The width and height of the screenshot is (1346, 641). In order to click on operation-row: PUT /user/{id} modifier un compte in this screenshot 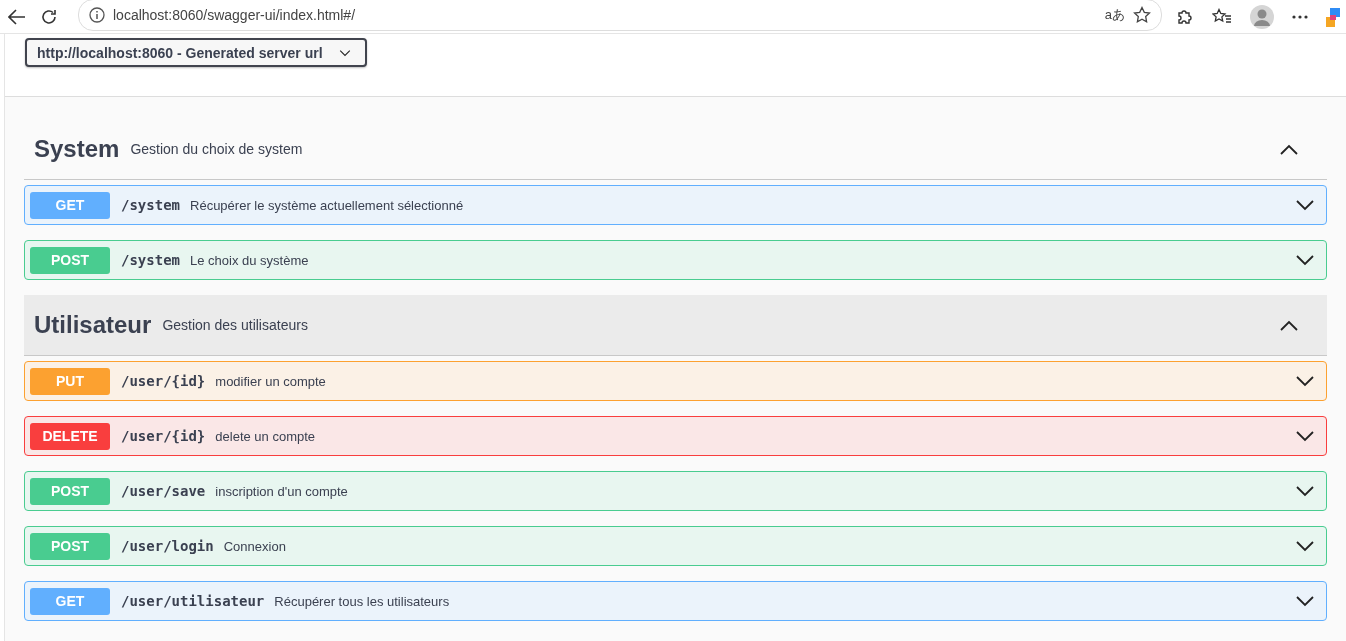, I will do `click(675, 381)`.